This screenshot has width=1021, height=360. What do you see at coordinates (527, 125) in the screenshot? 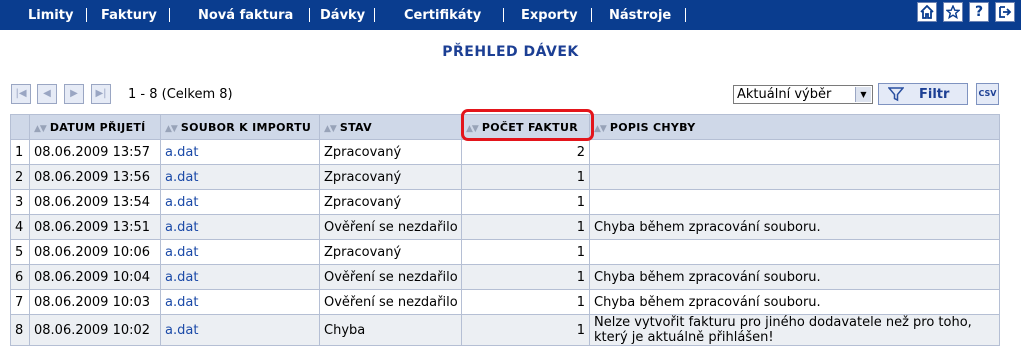
I see `highlight-annotation` at bounding box center [527, 125].